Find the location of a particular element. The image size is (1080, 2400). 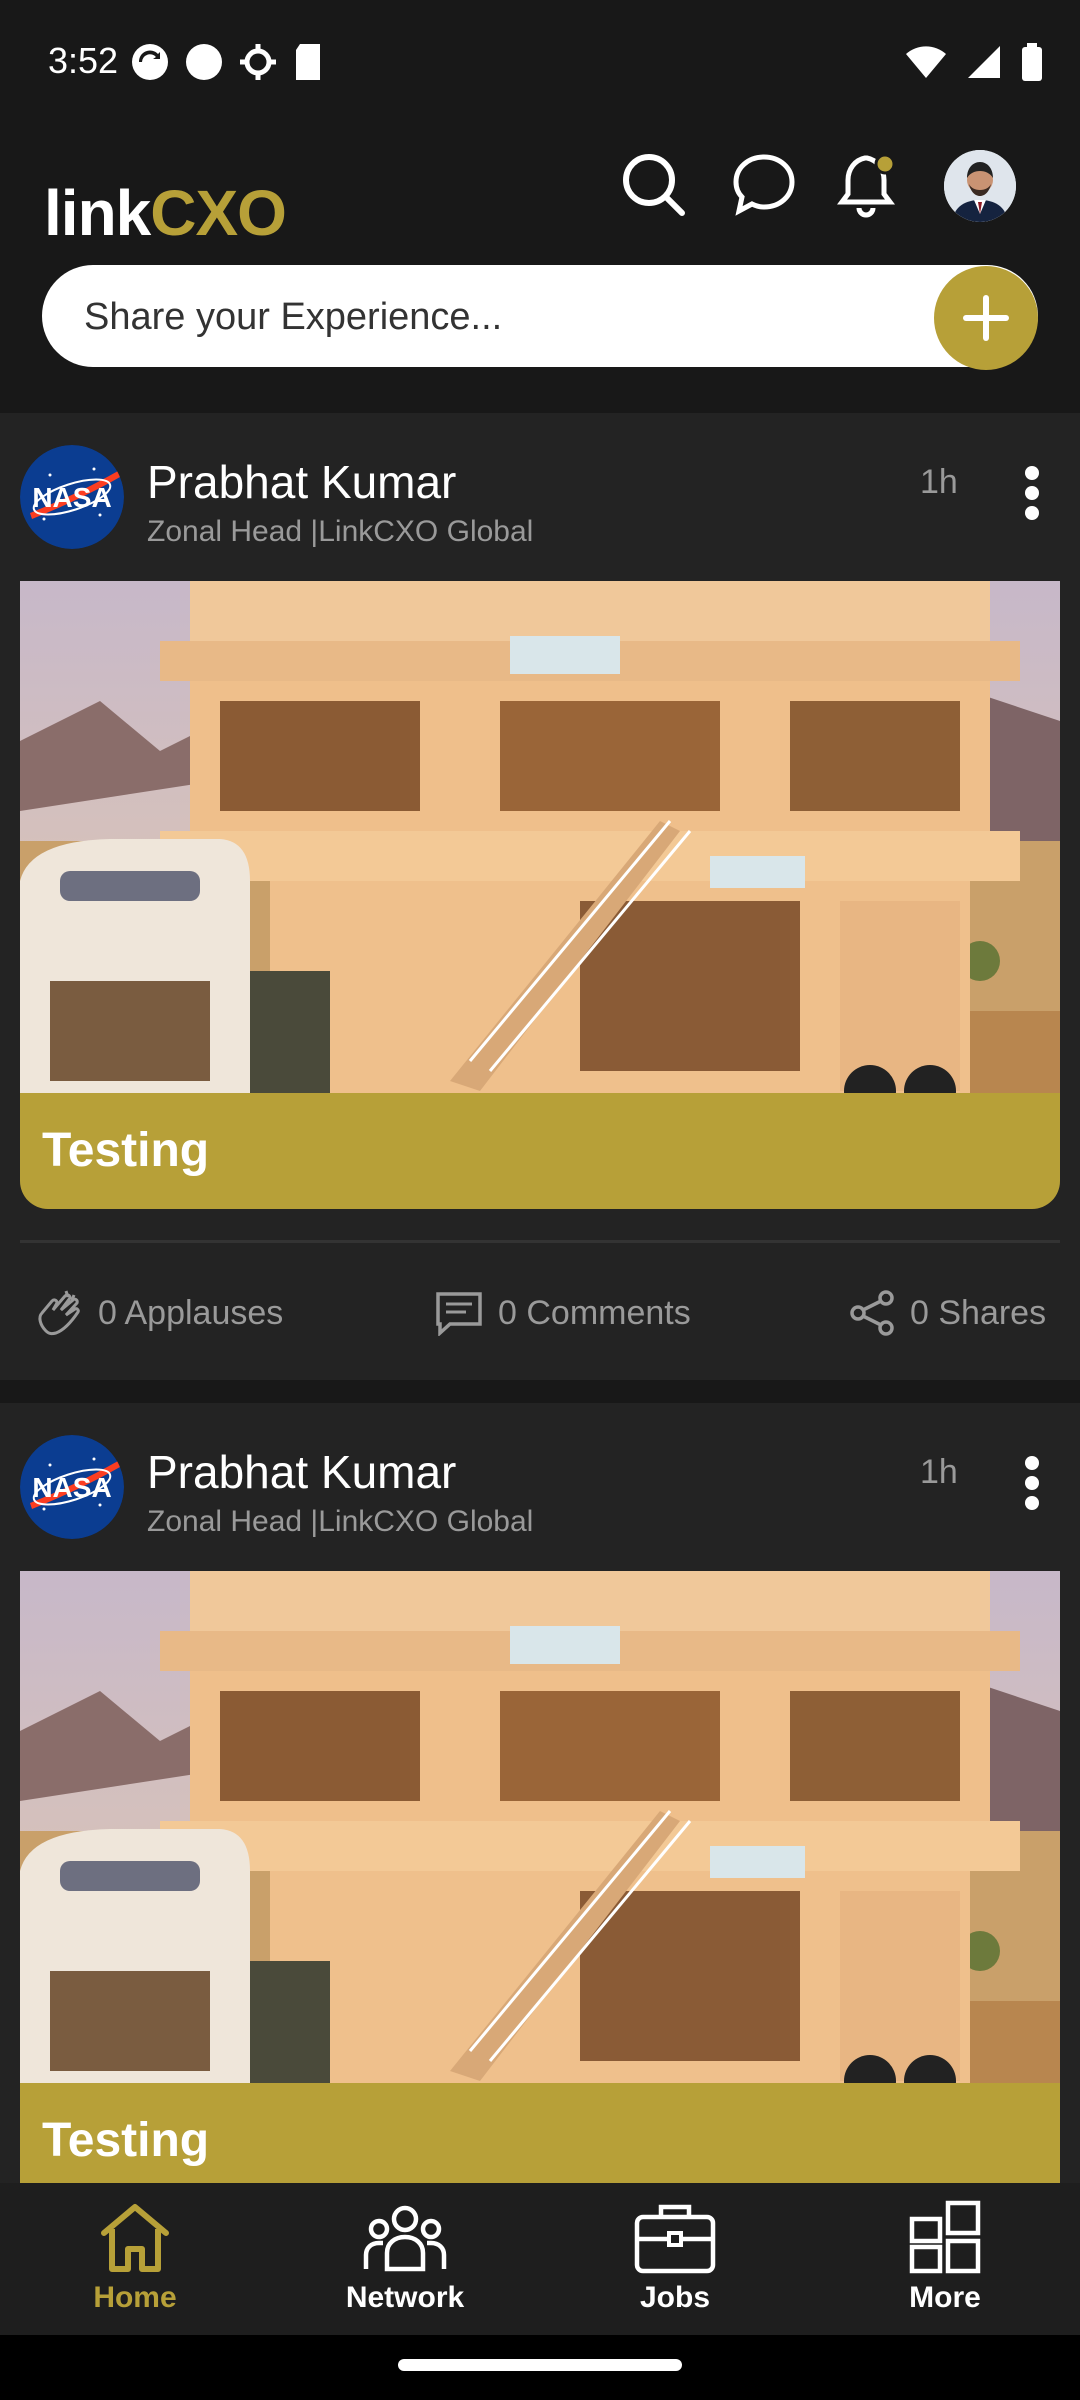

nav-more: More is located at coordinates (945, 2257).